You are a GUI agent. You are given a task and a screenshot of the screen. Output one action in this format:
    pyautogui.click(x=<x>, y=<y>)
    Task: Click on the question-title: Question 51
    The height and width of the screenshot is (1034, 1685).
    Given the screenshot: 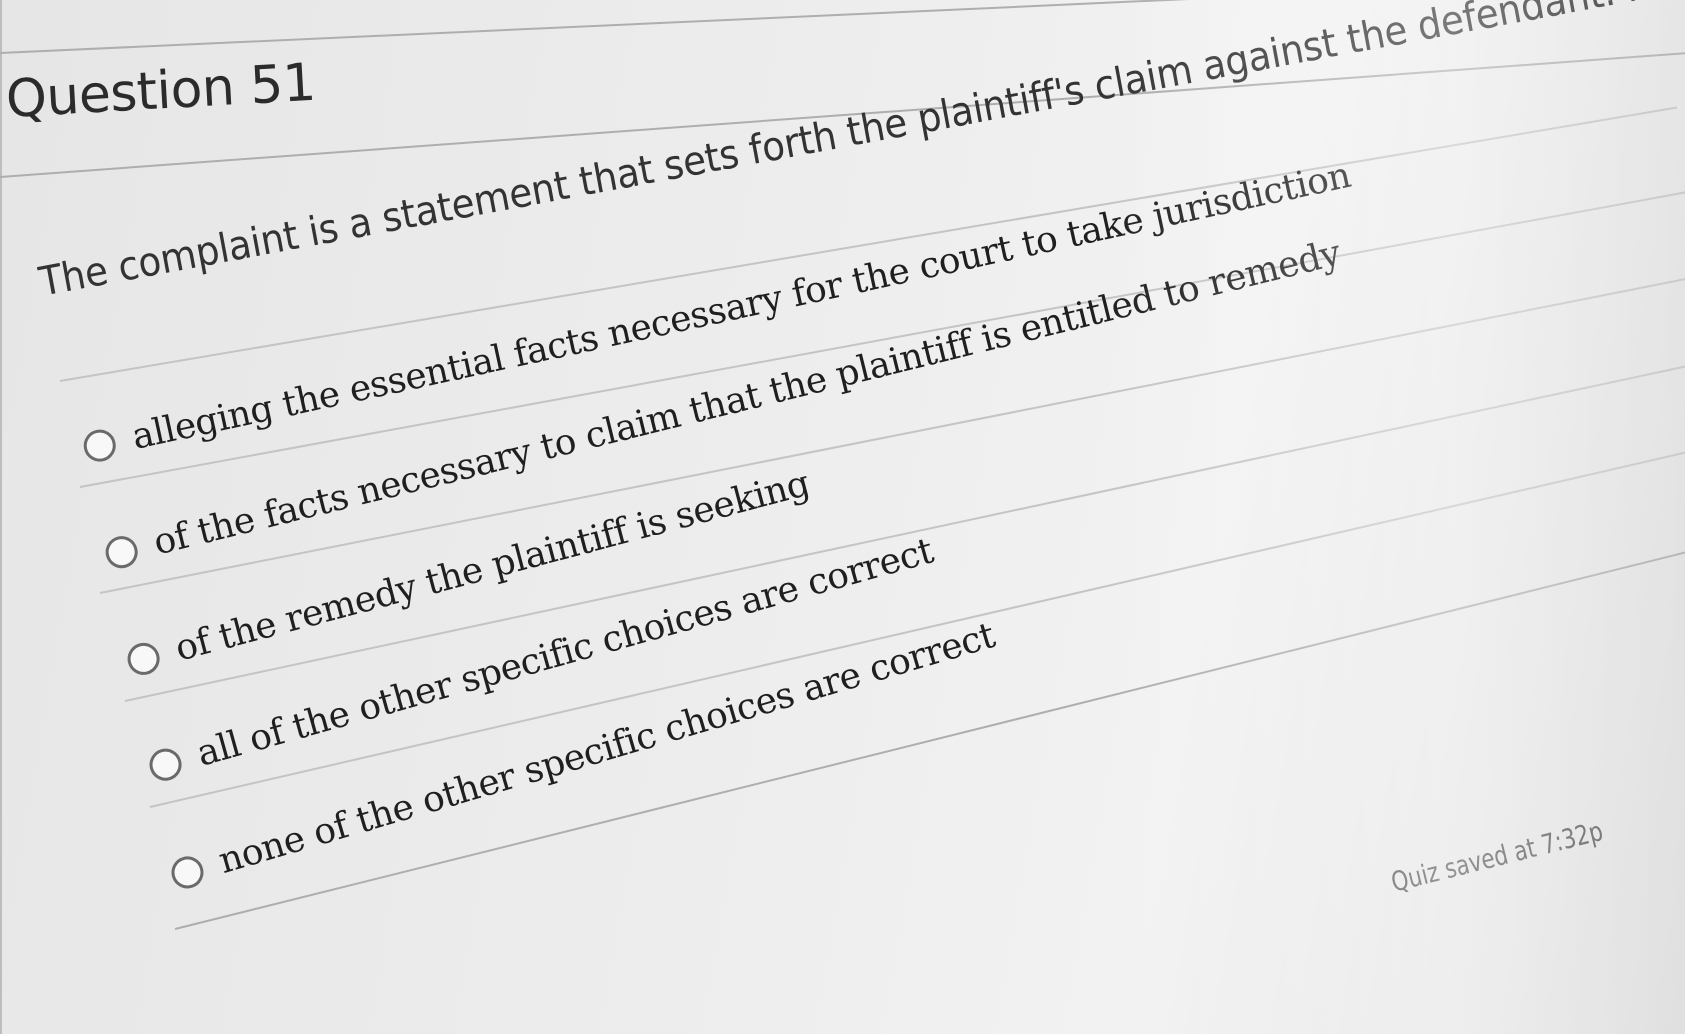 What is the action you would take?
    pyautogui.click(x=160, y=91)
    